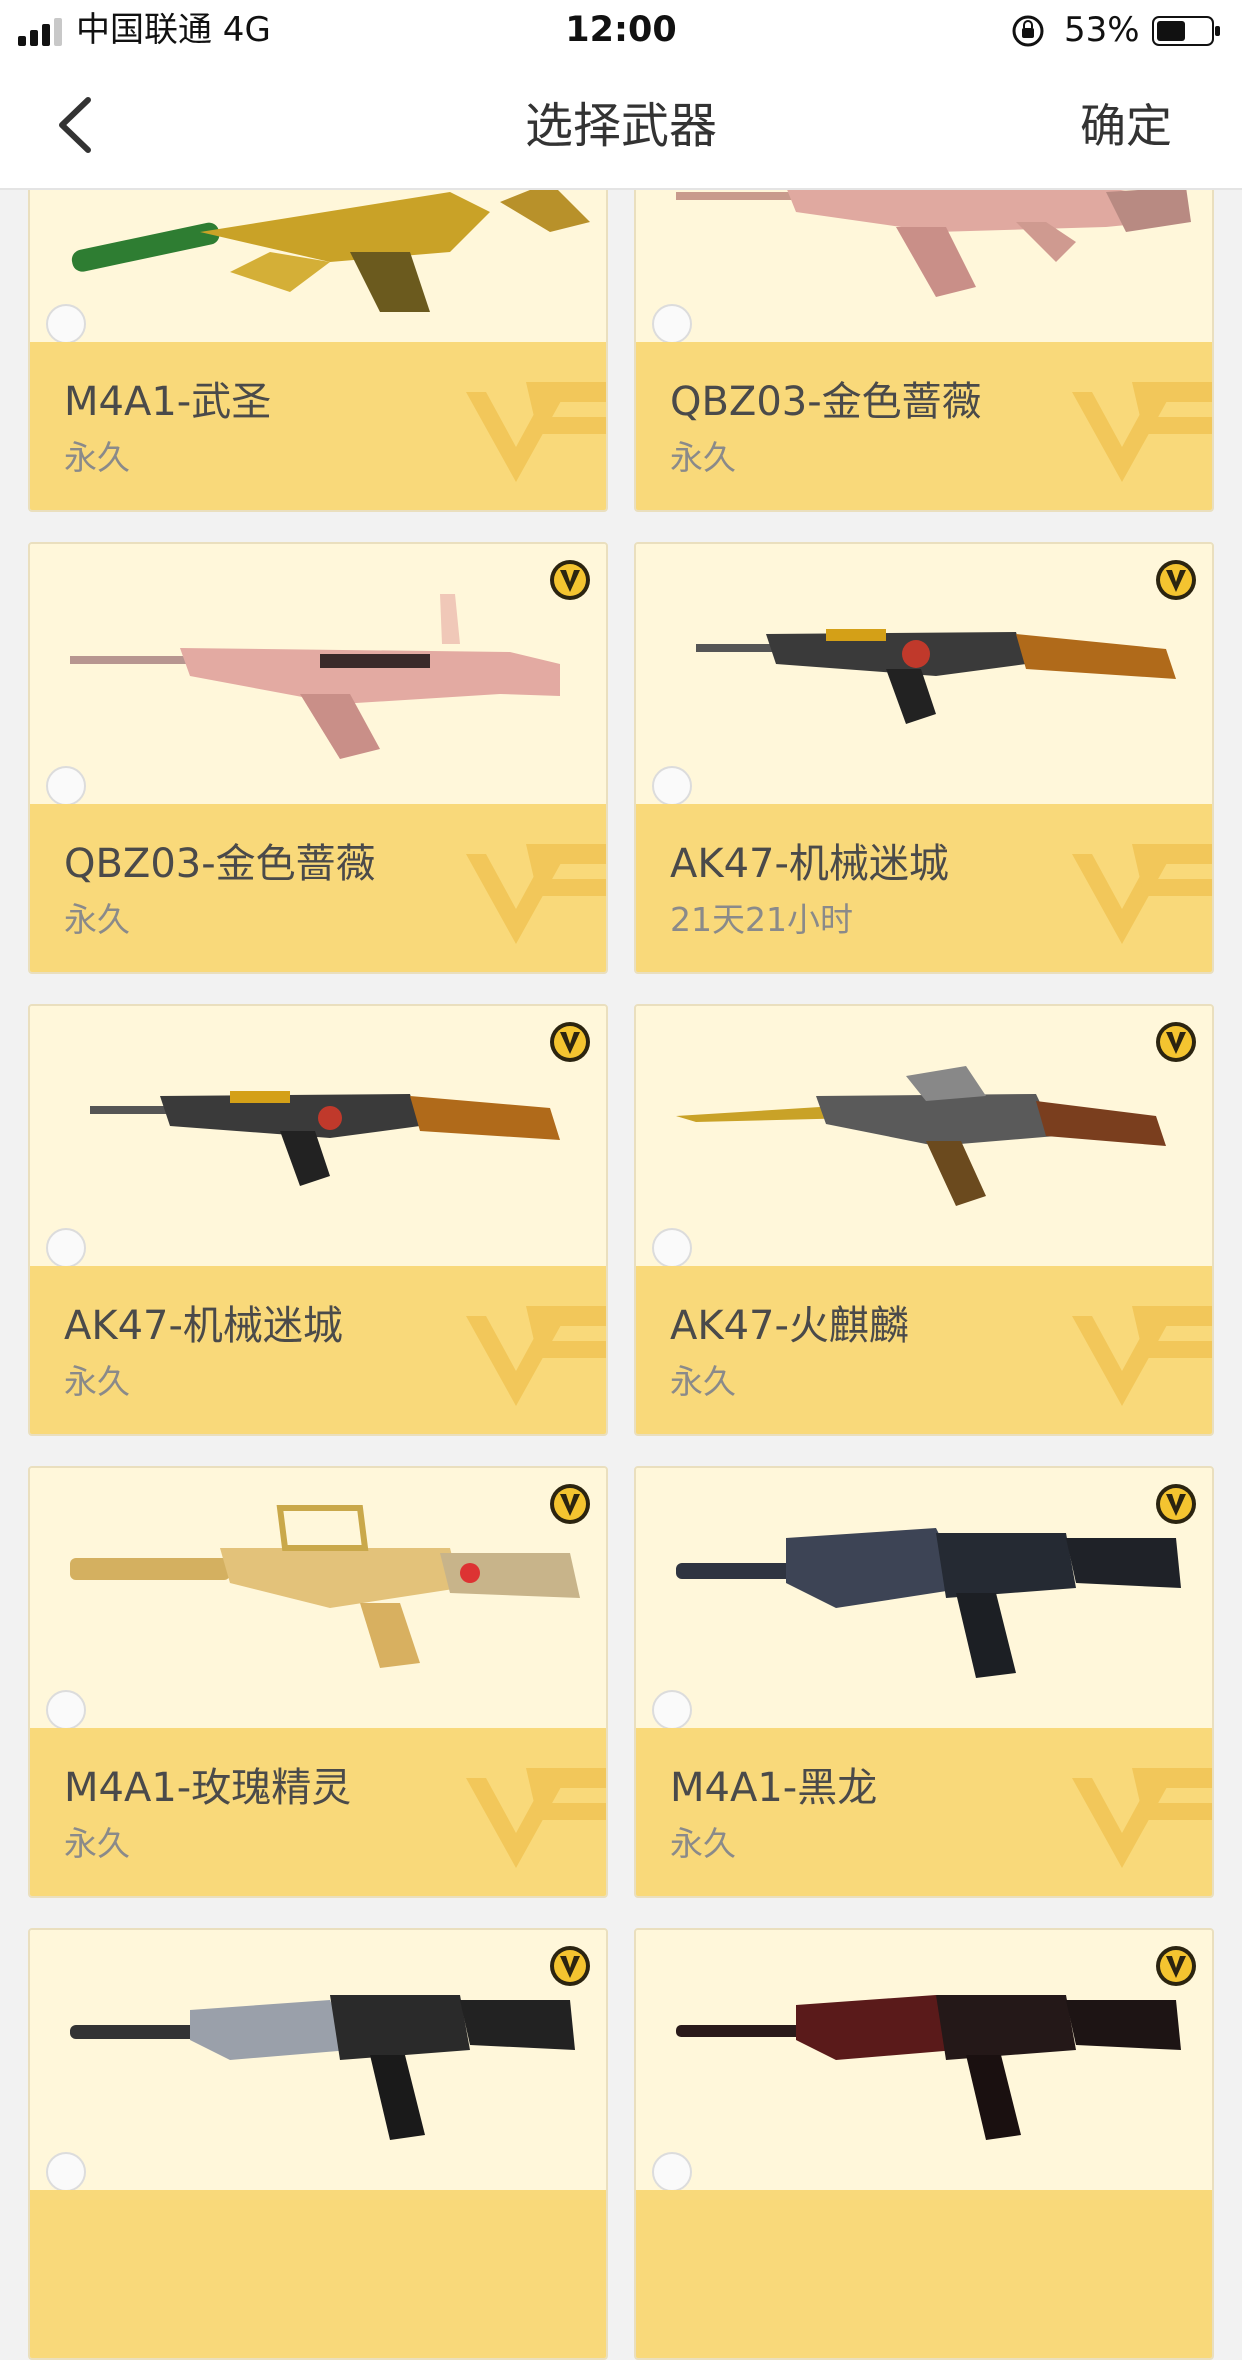 This screenshot has width=1242, height=2360. I want to click on weapon-card: AK47-火麒麟 永久, so click(924, 1220).